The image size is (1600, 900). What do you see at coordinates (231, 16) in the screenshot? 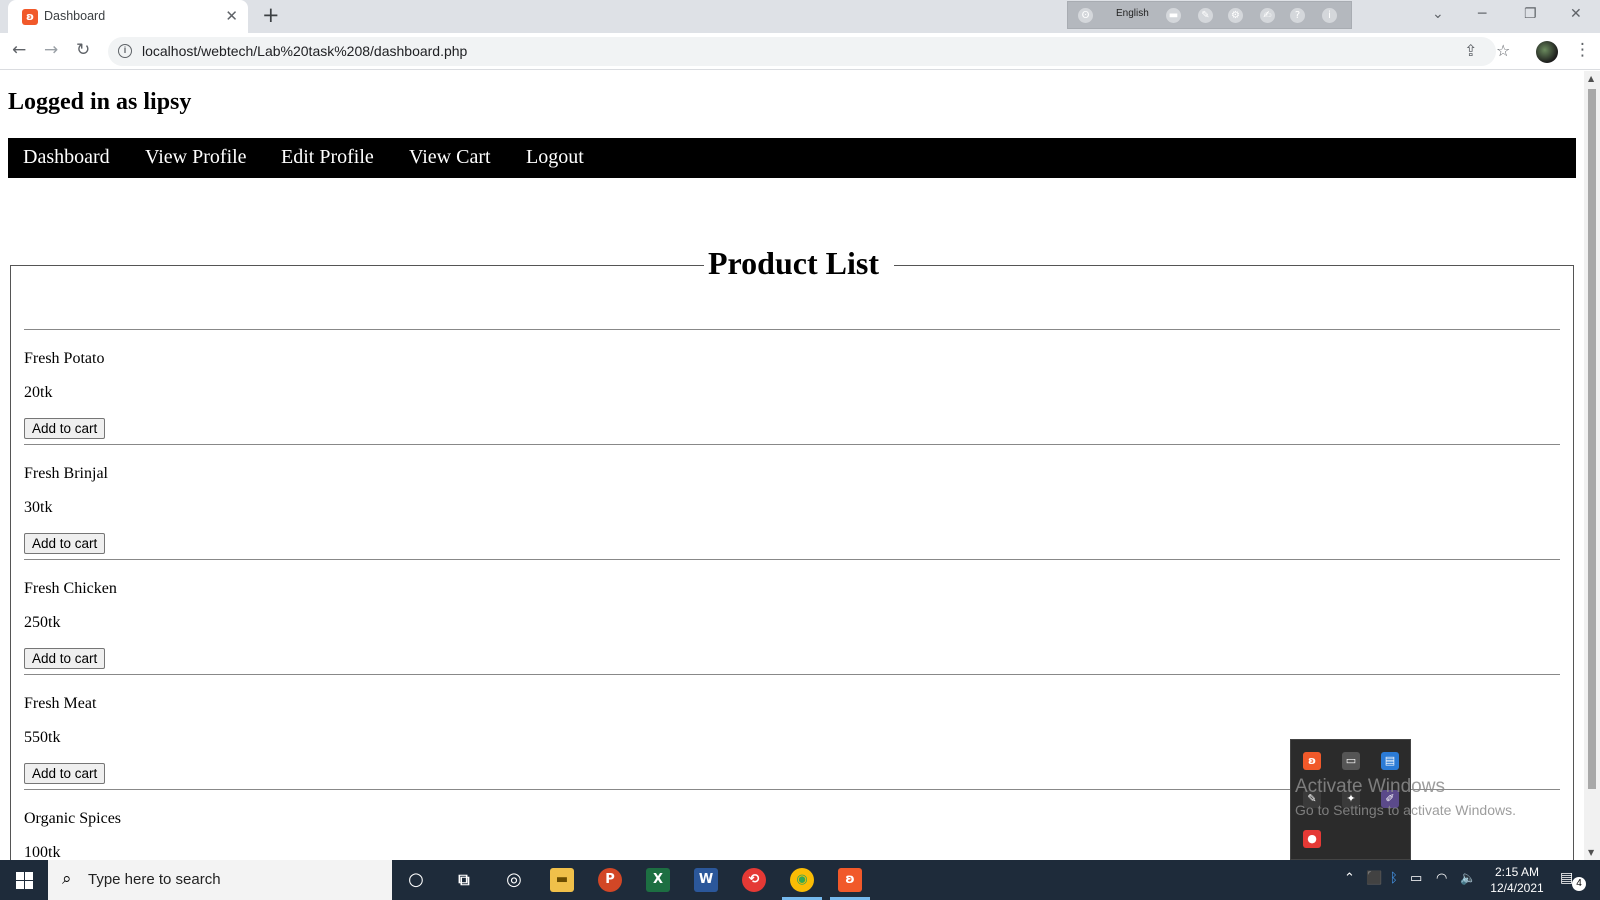
I see `tab-close-icon: ✕` at bounding box center [231, 16].